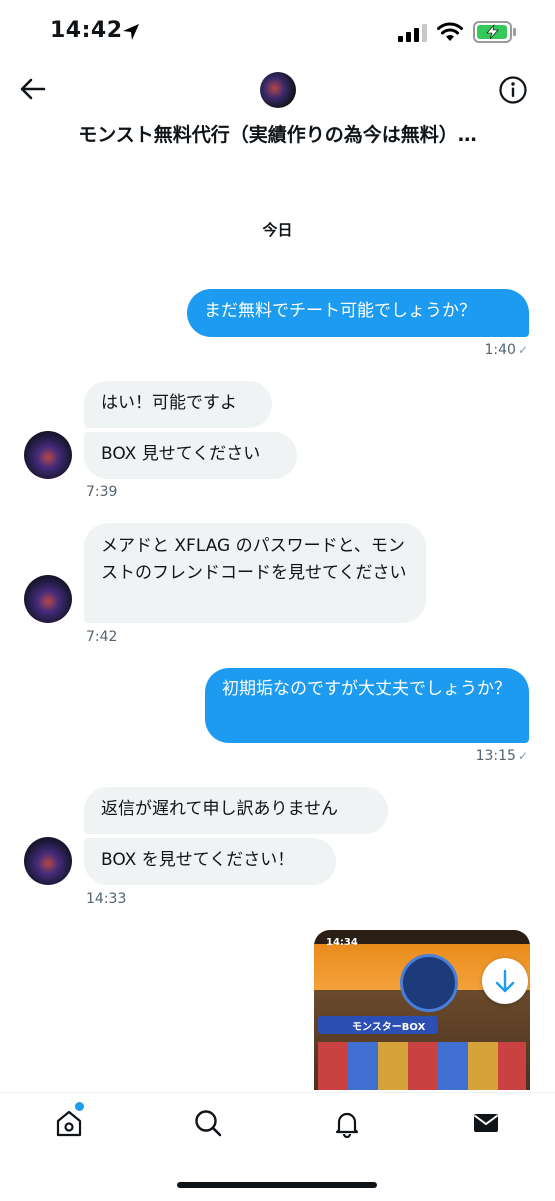  What do you see at coordinates (208, 1123) in the screenshot?
I see `search-icon` at bounding box center [208, 1123].